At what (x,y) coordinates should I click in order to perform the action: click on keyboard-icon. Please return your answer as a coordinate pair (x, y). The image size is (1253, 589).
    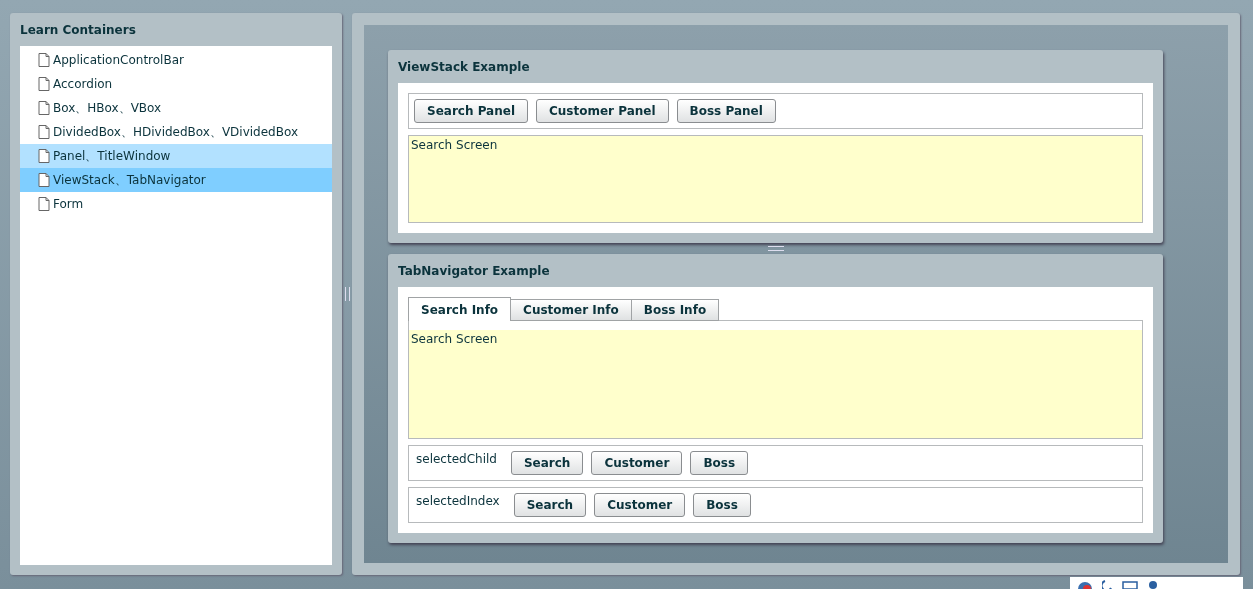
    Looking at the image, I should click on (1130, 585).